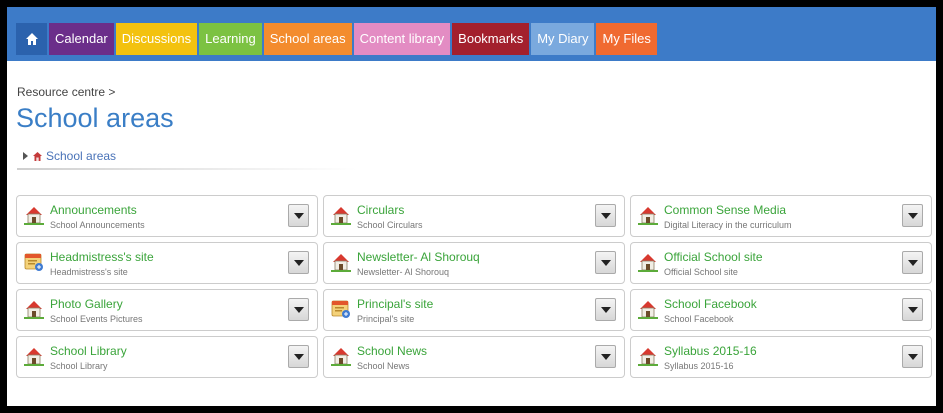  I want to click on school-area-title: School News, so click(392, 351).